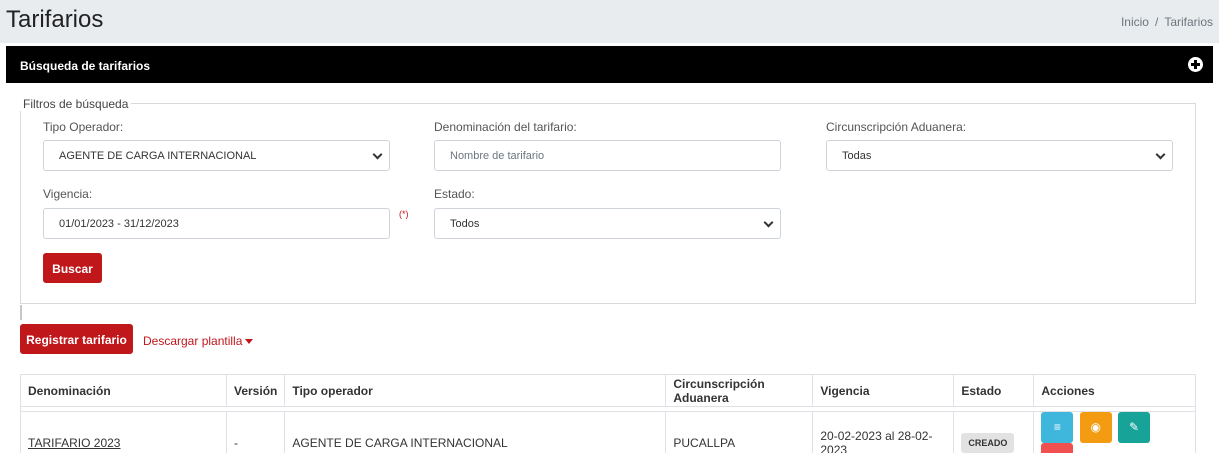 This screenshot has width=1219, height=453. Describe the element at coordinates (609, 64) in the screenshot. I see `card-header: Búsqueda de tarifarios` at that location.